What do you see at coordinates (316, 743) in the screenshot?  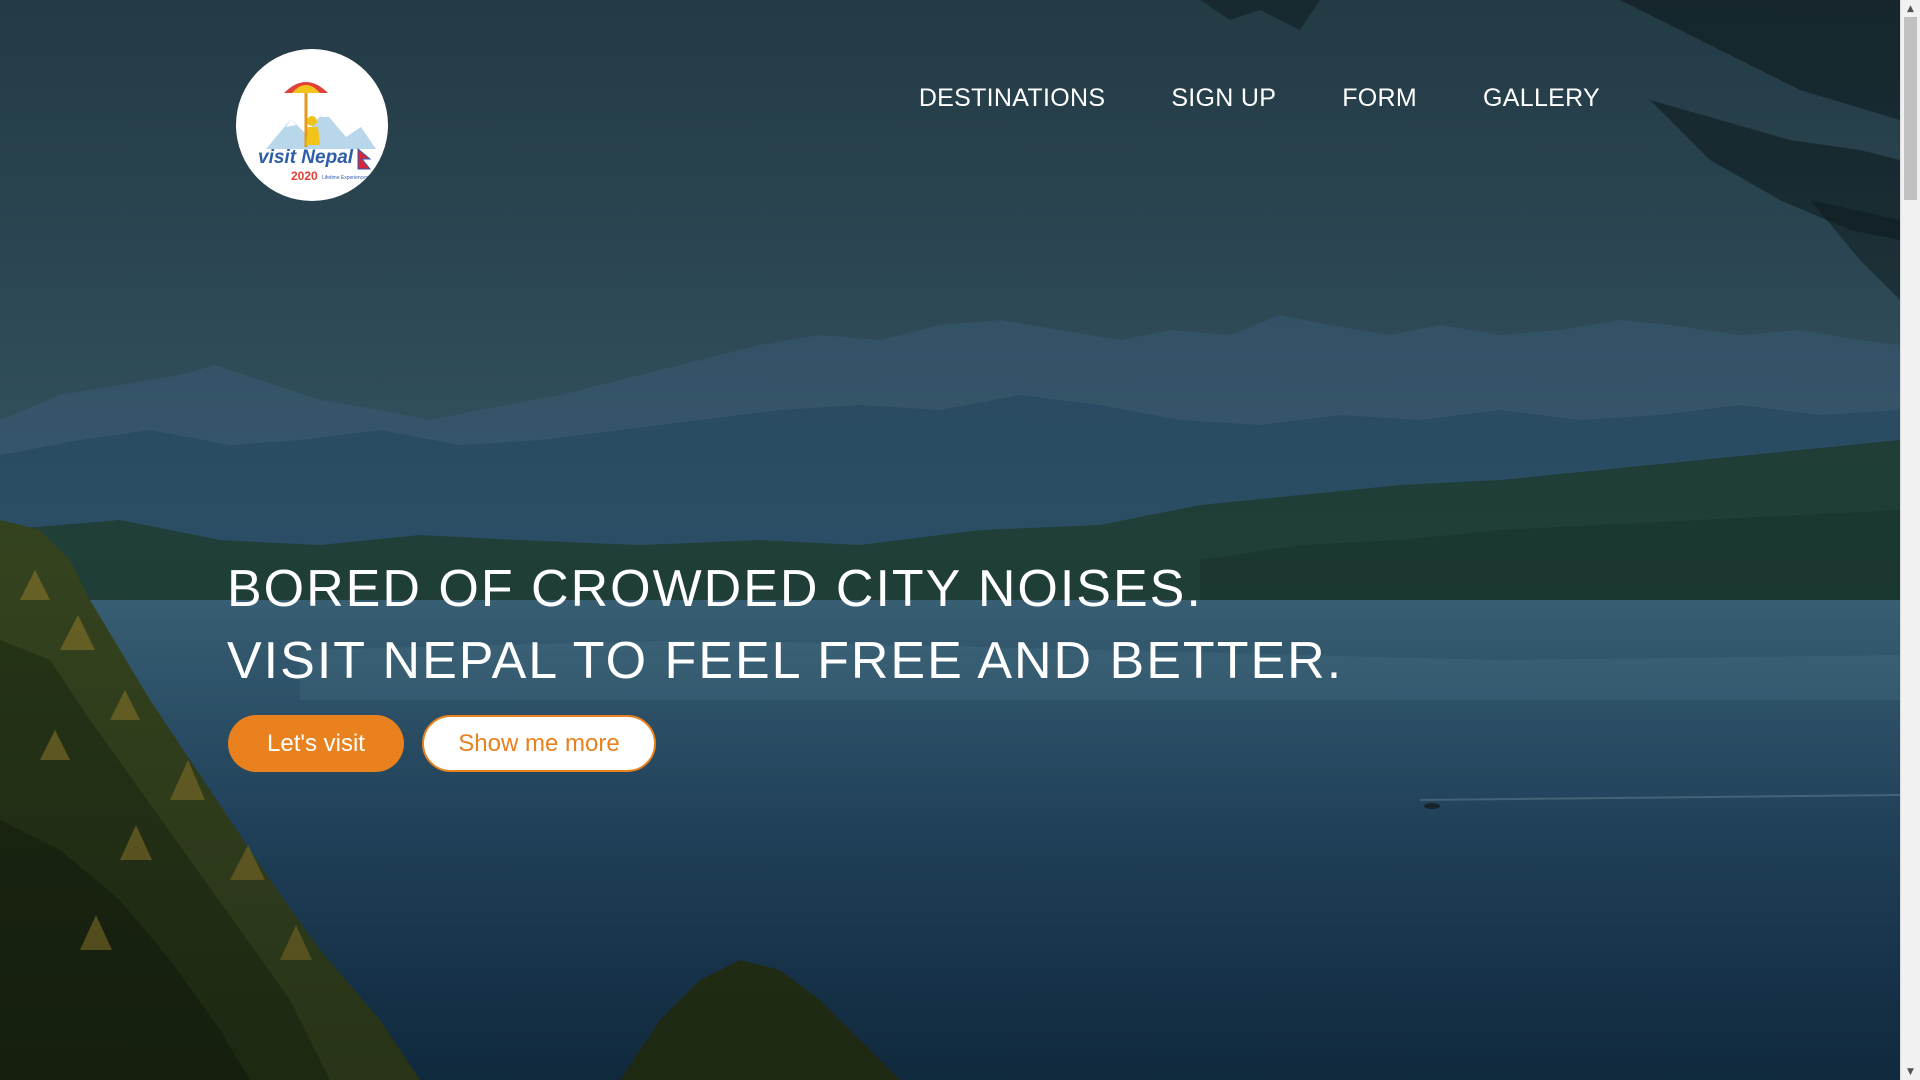 I see `lets-visit-button: Let's visit` at bounding box center [316, 743].